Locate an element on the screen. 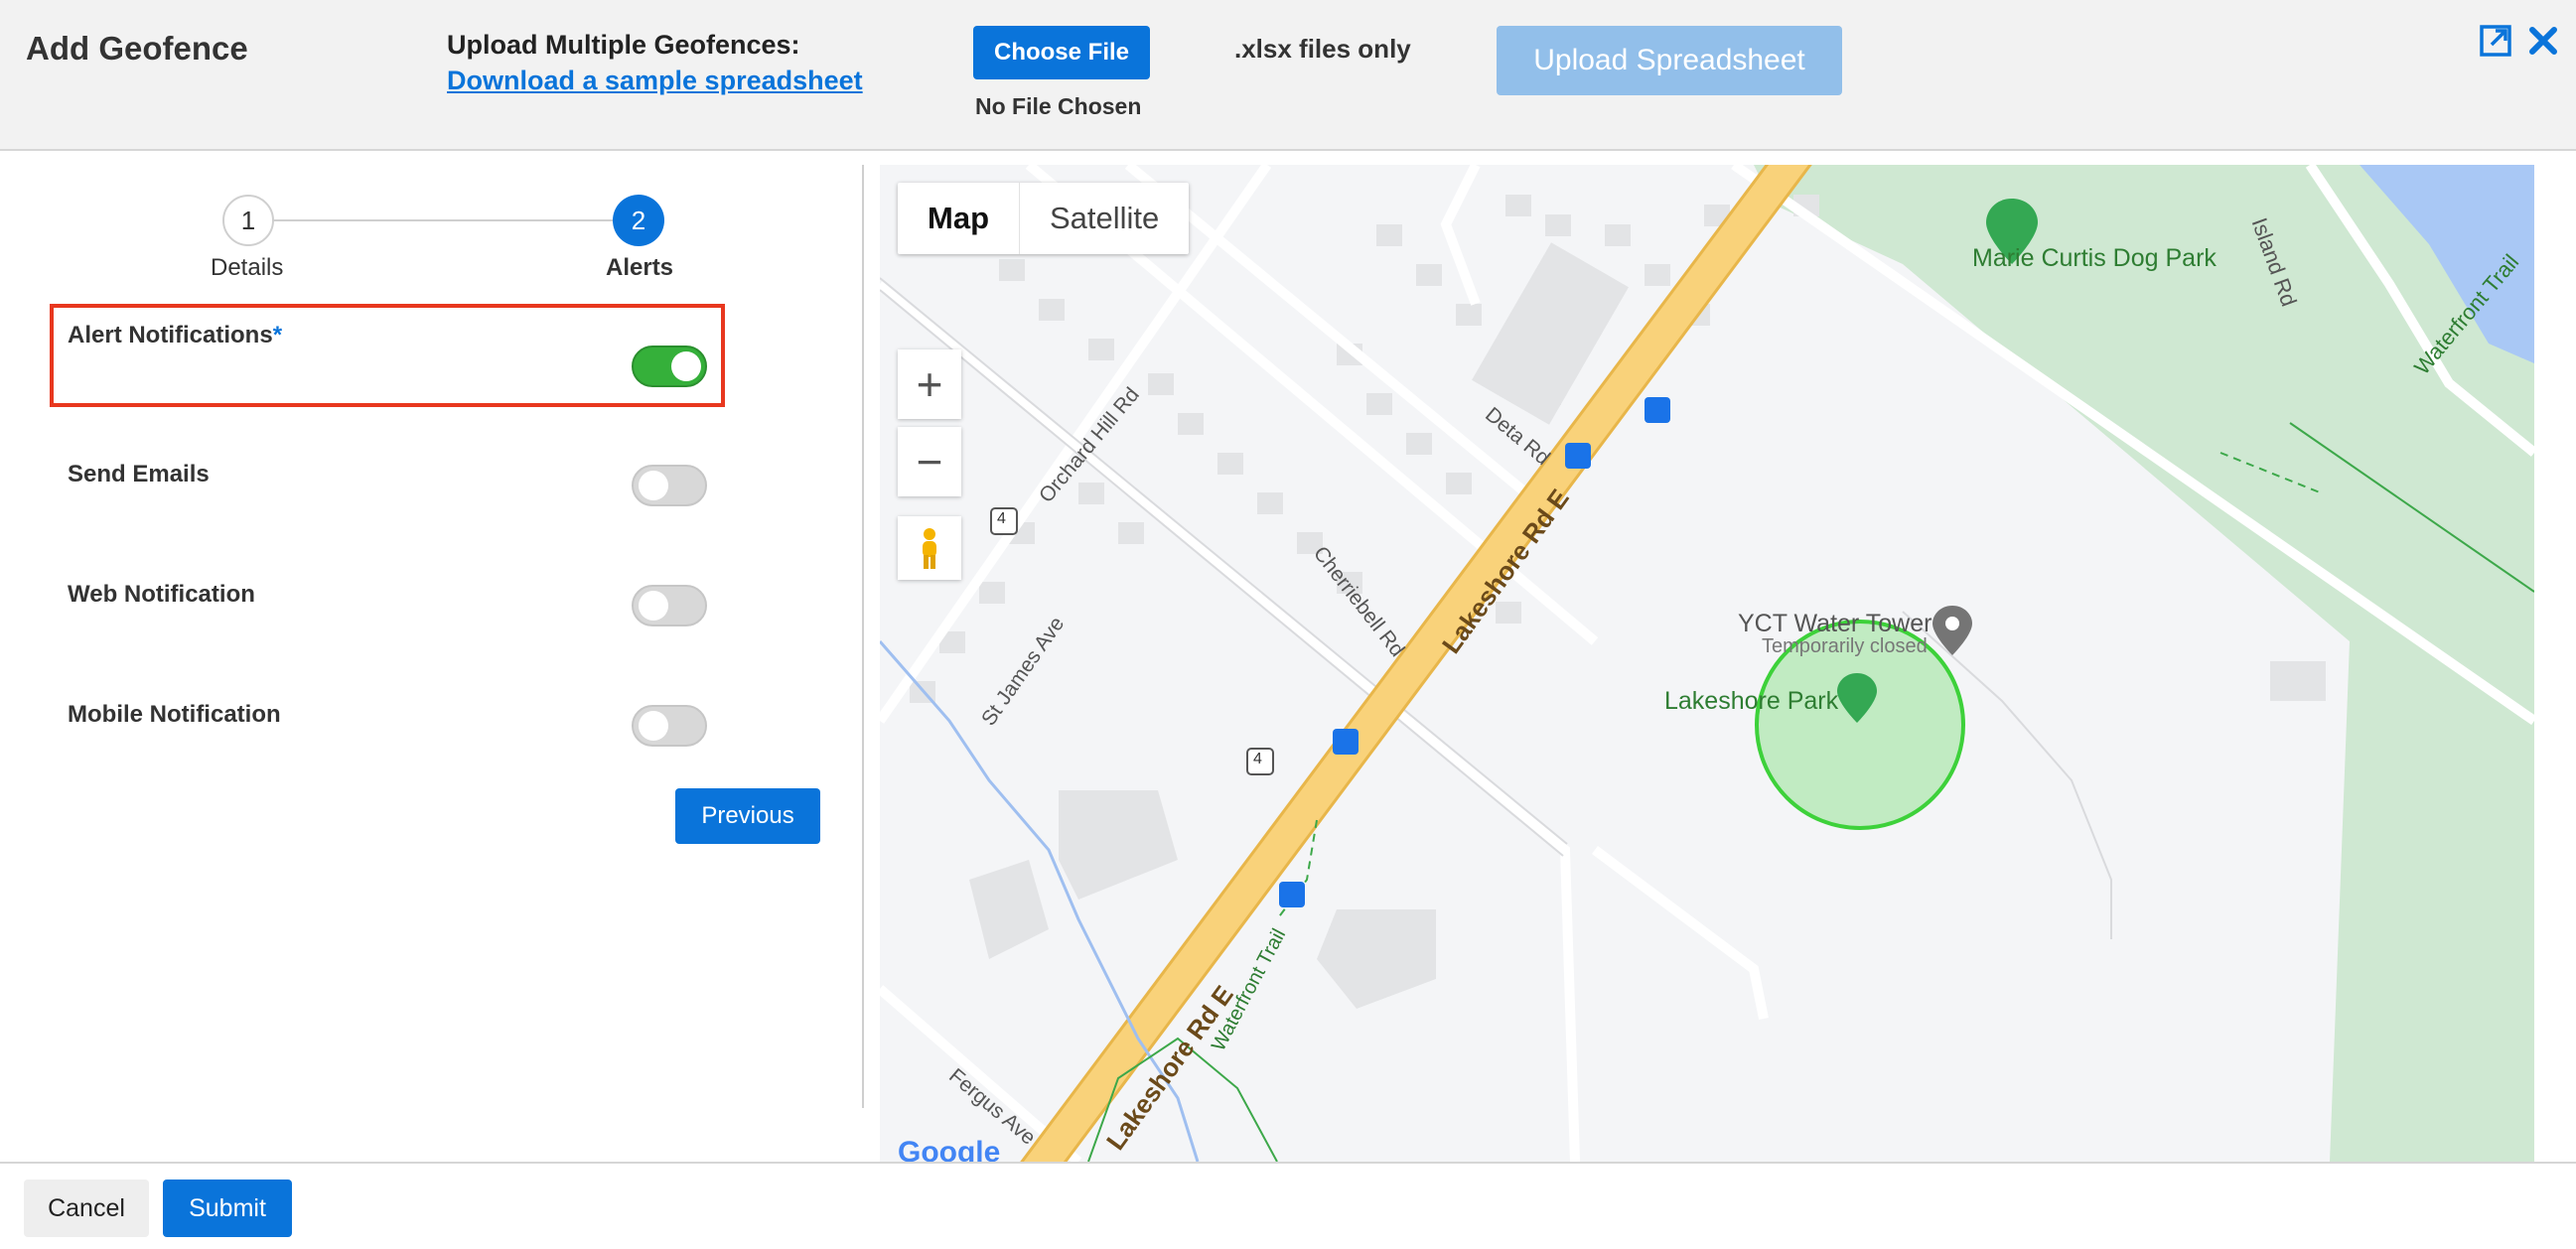  submit-button: Submit is located at coordinates (227, 1208).